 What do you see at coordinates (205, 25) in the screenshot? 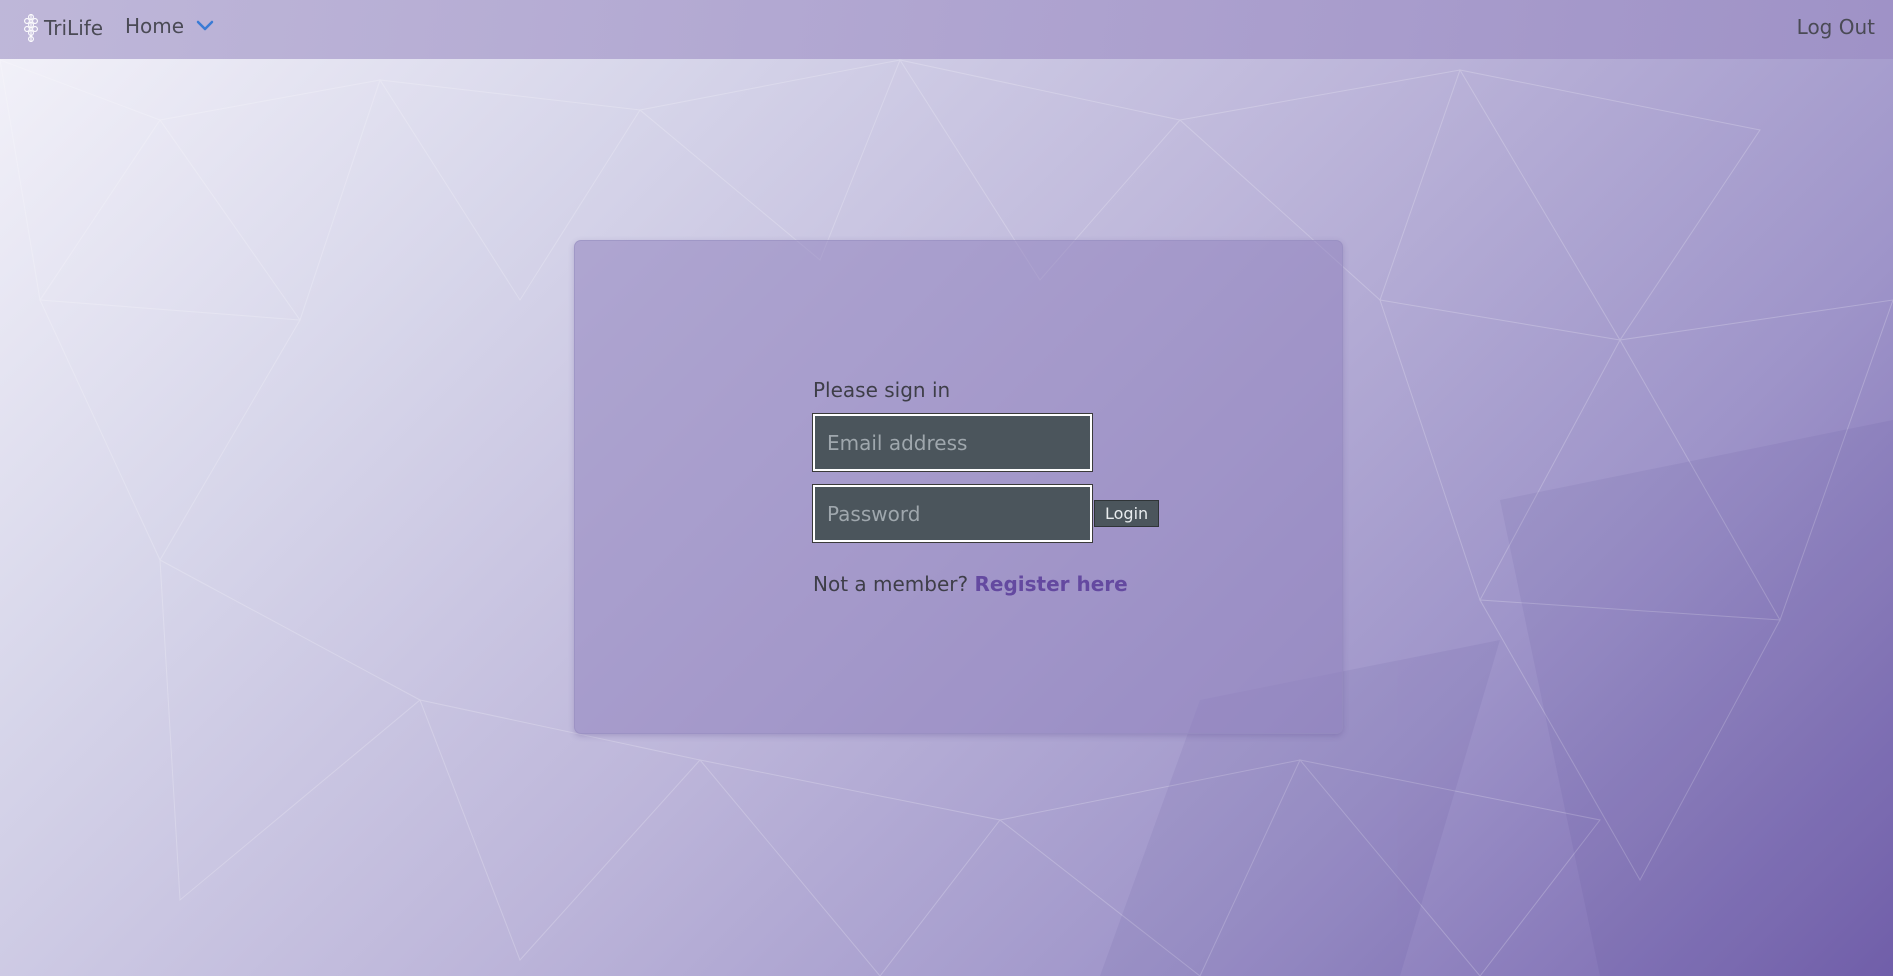
I see `chevron-down-icon` at bounding box center [205, 25].